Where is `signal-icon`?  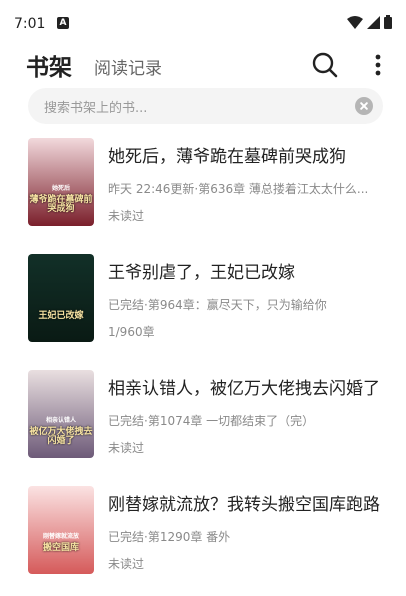 signal-icon is located at coordinates (373, 22).